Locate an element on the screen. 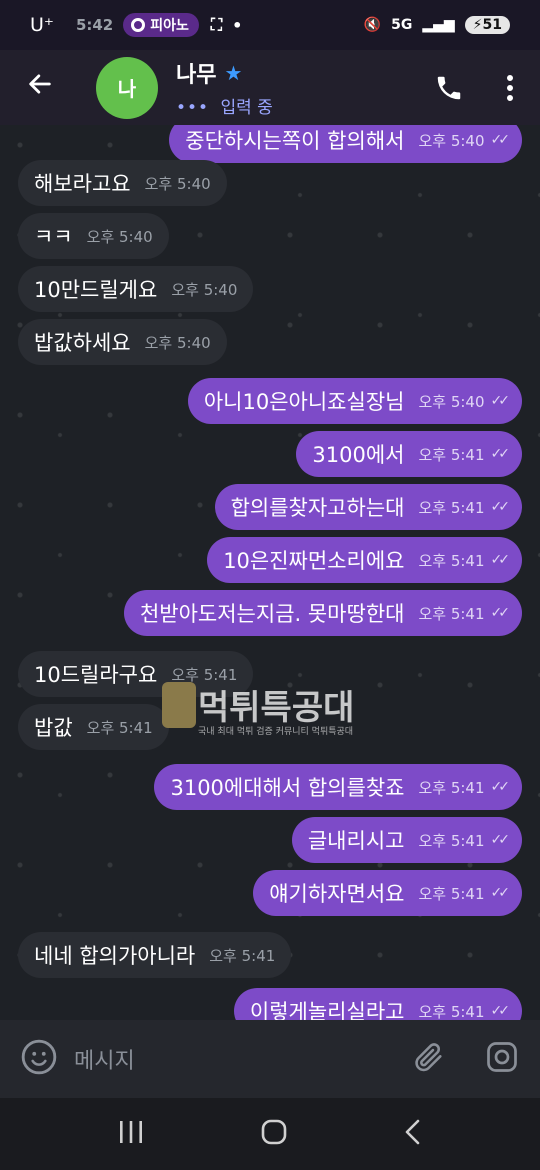 The height and width of the screenshot is (1170, 540). message-bubble: 3100에대해서 합의를찾죠 오후 5:41 ✓✓ is located at coordinates (338, 787).